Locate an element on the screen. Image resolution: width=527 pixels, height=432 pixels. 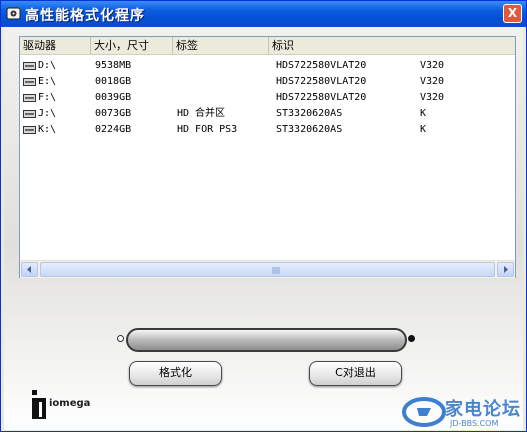
column-header-id: 标识 is located at coordinates (392, 45).